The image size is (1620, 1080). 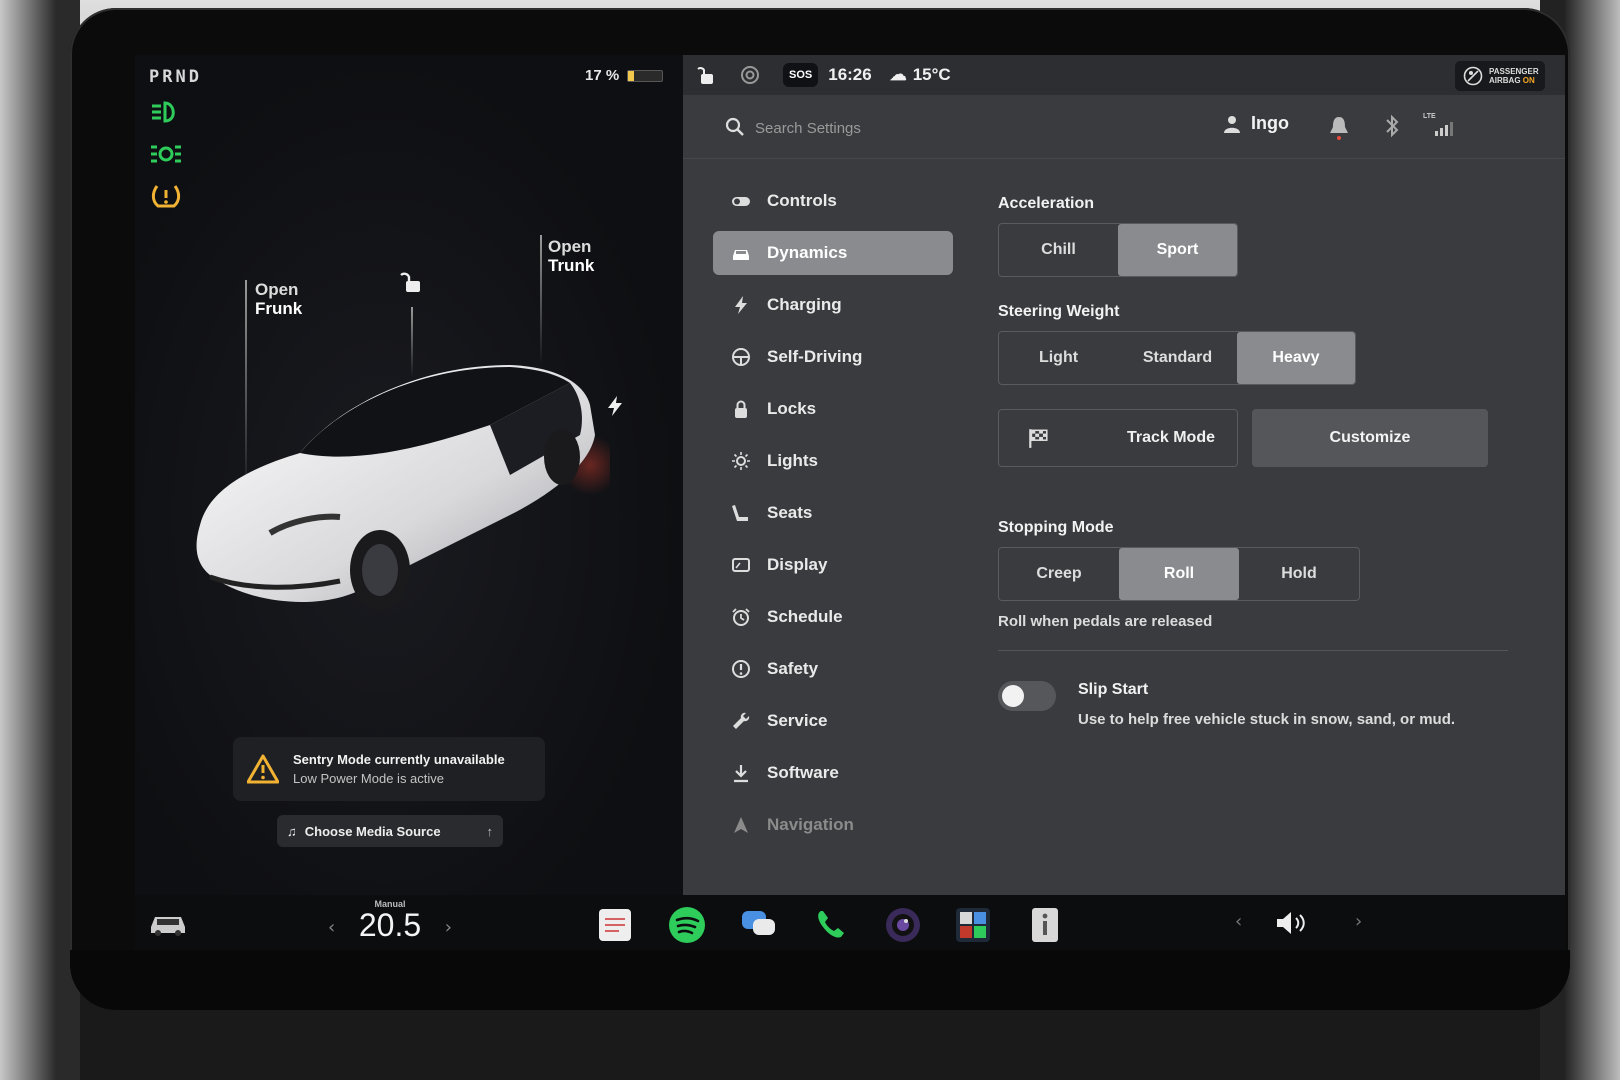 What do you see at coordinates (1105, 621) in the screenshot?
I see `stopping-mode-helper: Roll when pedals are released` at bounding box center [1105, 621].